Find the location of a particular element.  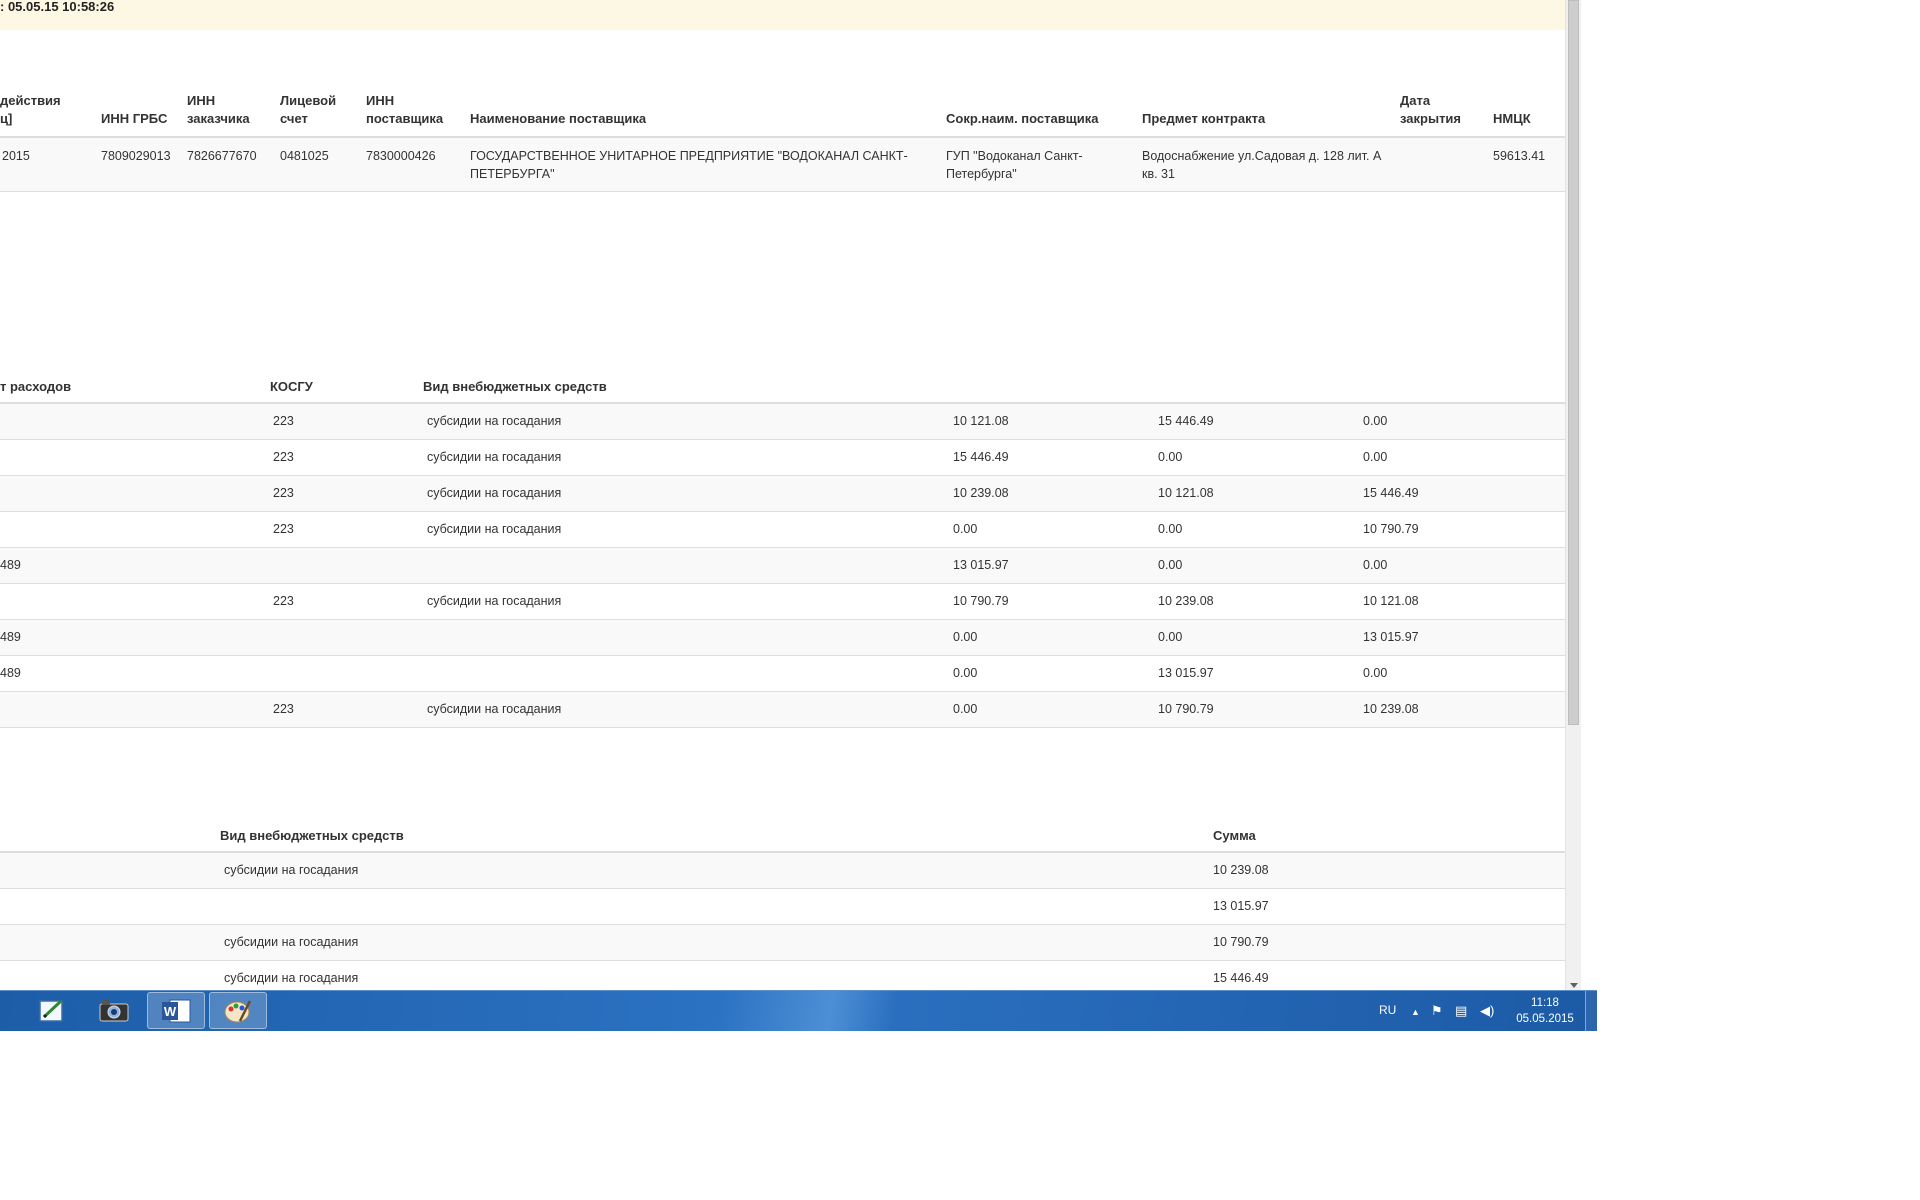

language-indicator: RU is located at coordinates (1387, 1010).